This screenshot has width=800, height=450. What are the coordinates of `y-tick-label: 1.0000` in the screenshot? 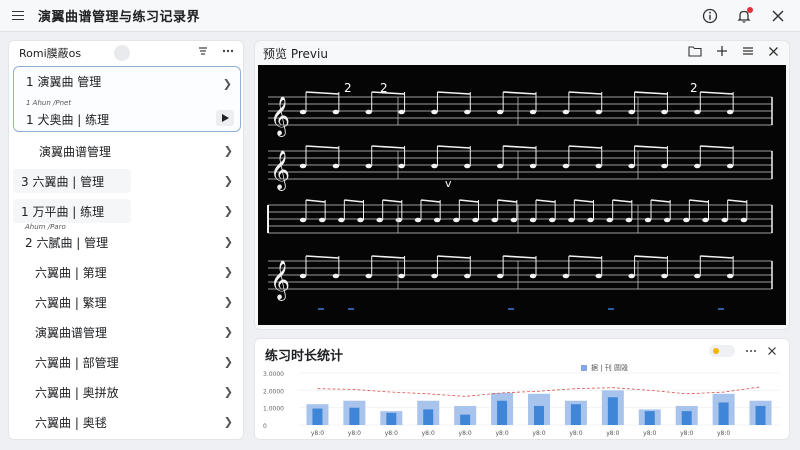 It's located at (273, 409).